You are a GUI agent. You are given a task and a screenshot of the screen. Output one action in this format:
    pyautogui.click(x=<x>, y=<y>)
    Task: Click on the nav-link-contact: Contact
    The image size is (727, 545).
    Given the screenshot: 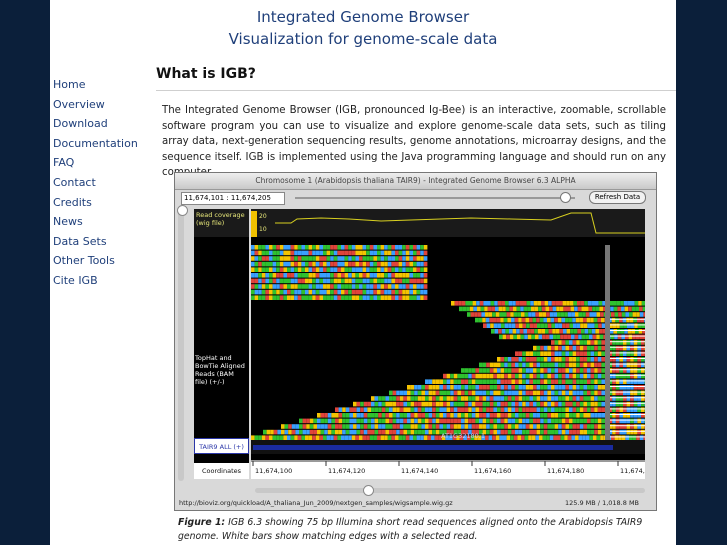 What is the action you would take?
    pyautogui.click(x=100, y=185)
    